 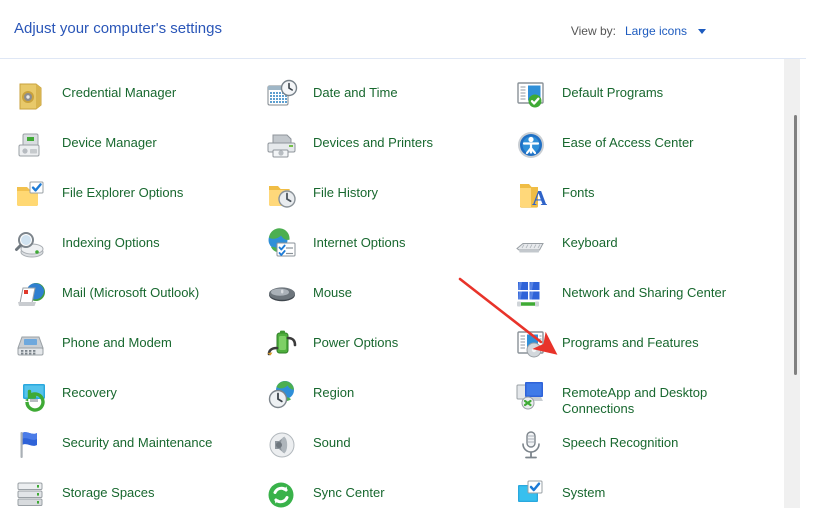 I want to click on region-icon, so click(x=282, y=395).